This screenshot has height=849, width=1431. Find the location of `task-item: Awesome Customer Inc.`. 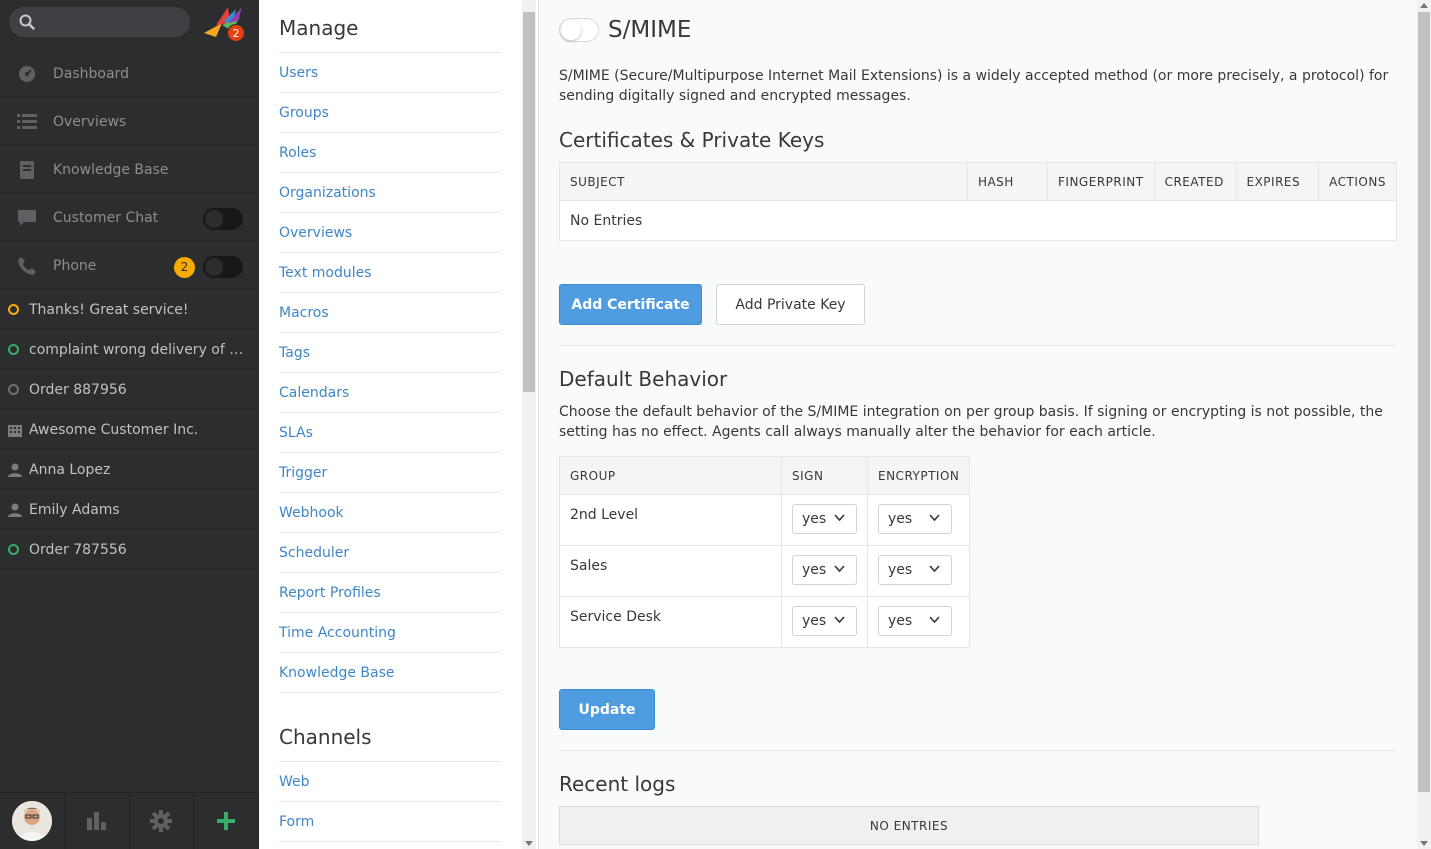

task-item: Awesome Customer Inc. is located at coordinates (129, 430).